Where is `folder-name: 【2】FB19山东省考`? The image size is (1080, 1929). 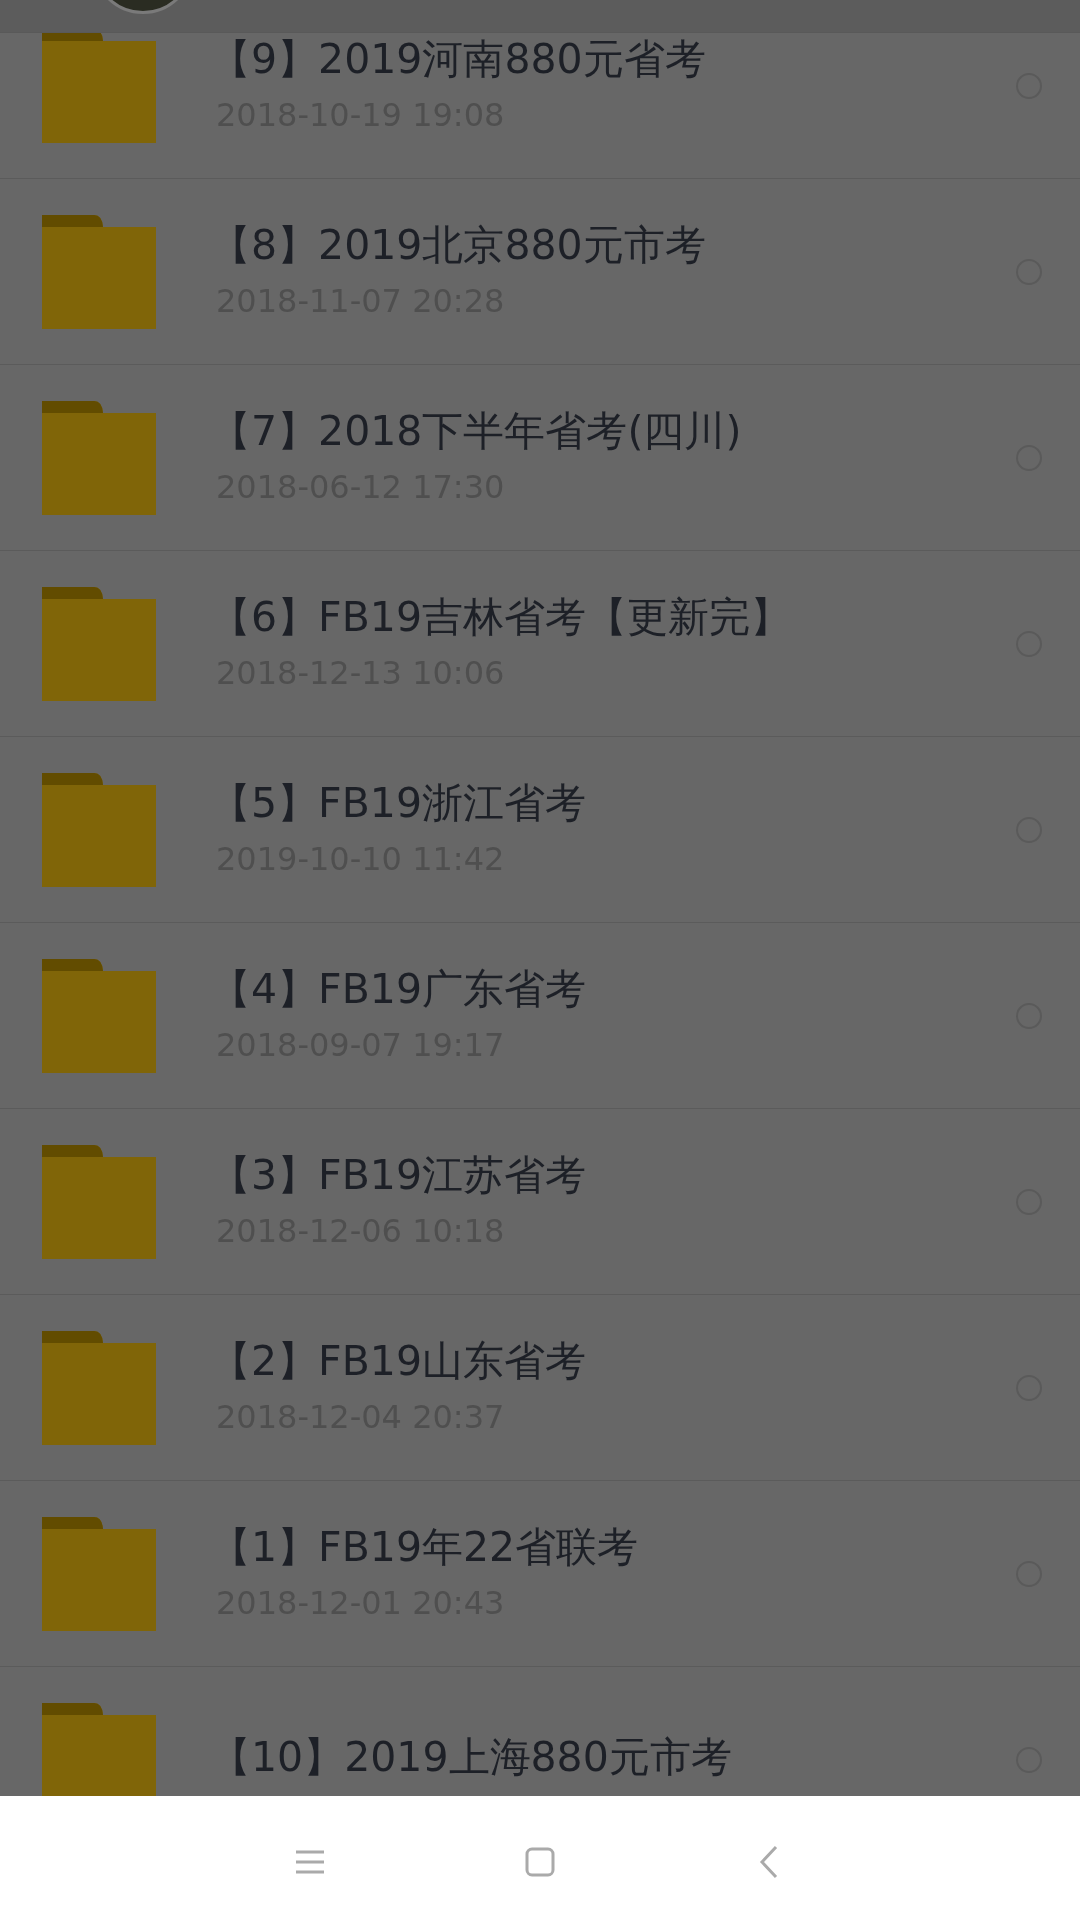 folder-name: 【2】FB19山东省考 is located at coordinates (613, 1361).